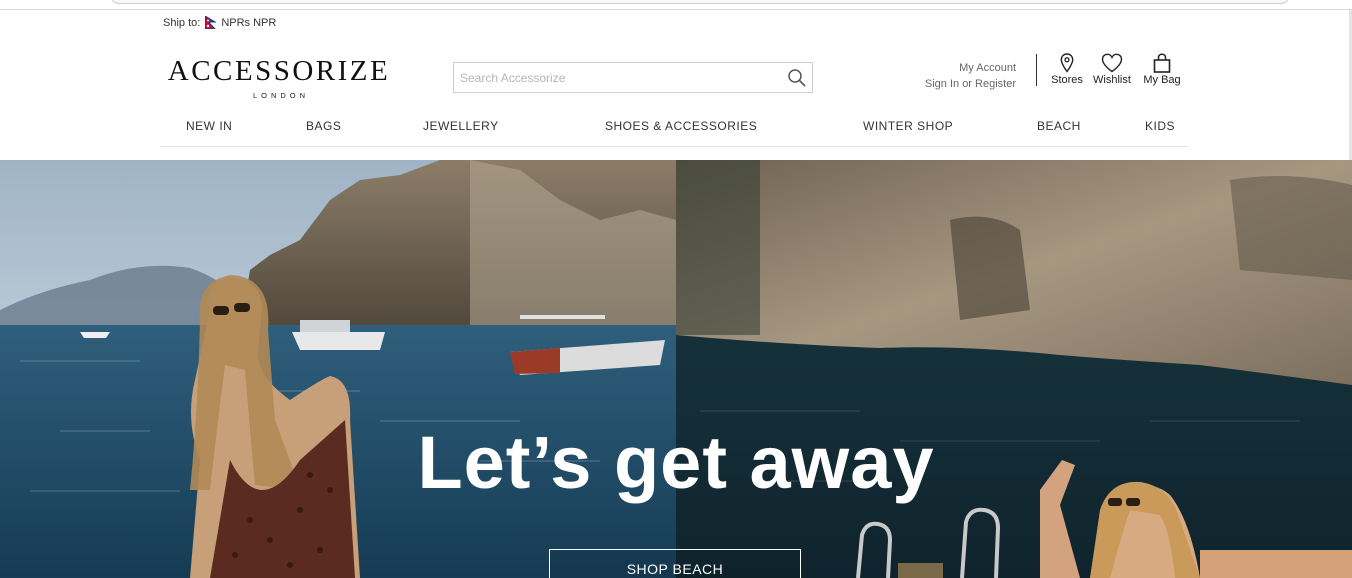  Describe the element at coordinates (281, 95) in the screenshot. I see `logo-subtitle: LONDON` at that location.